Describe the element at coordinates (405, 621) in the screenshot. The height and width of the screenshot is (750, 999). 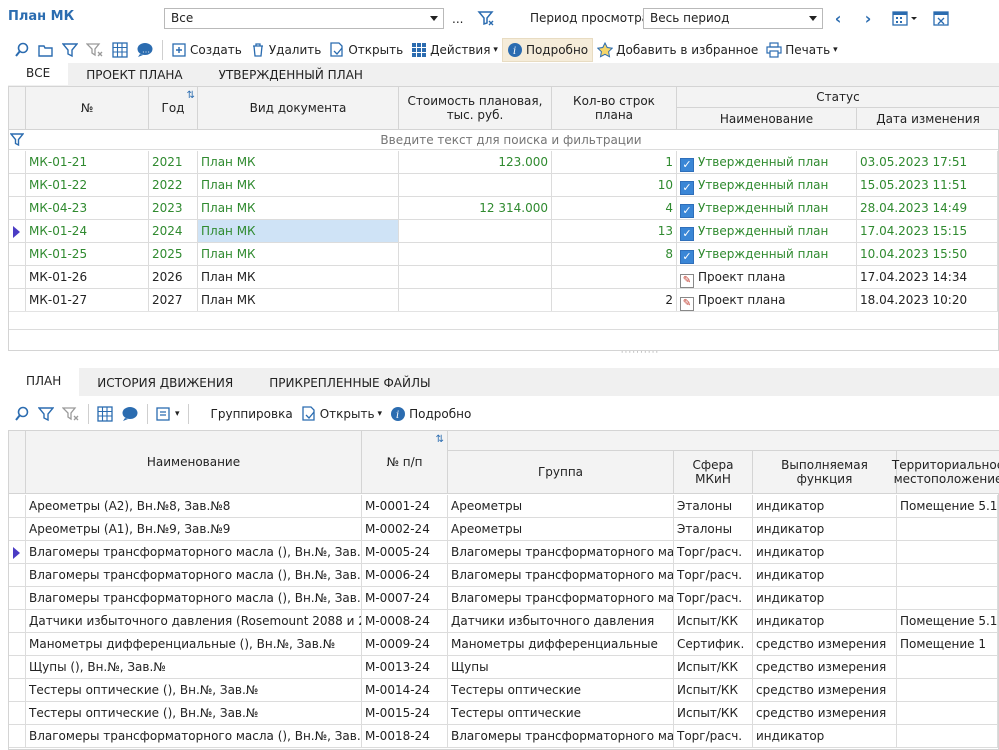
I see `cell-pn: М-0008-24` at that location.